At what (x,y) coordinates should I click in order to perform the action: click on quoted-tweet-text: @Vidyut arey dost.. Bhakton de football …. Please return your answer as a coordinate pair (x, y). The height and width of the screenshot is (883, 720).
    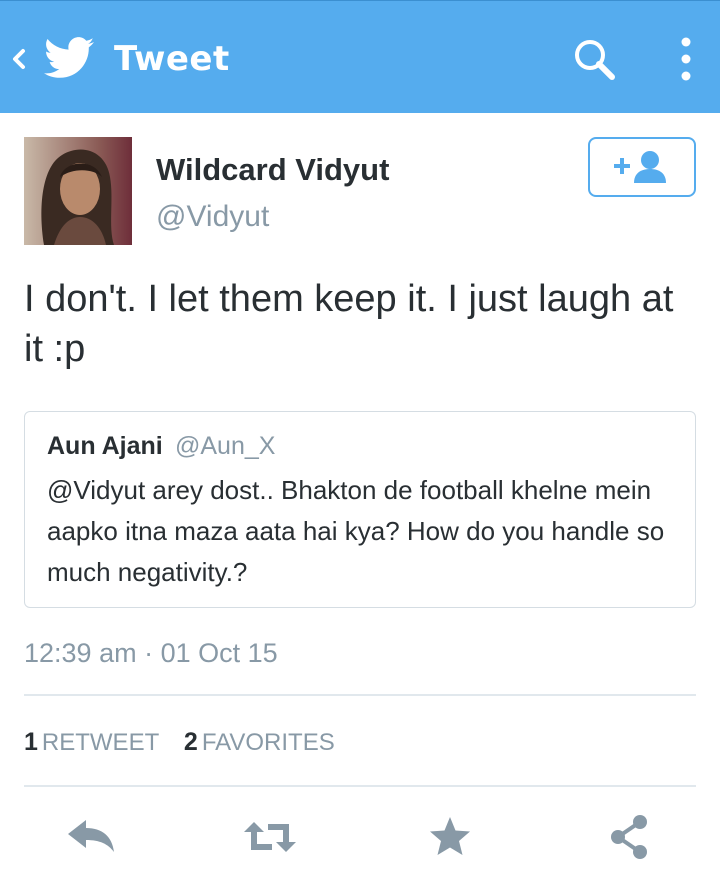
    Looking at the image, I should click on (356, 531).